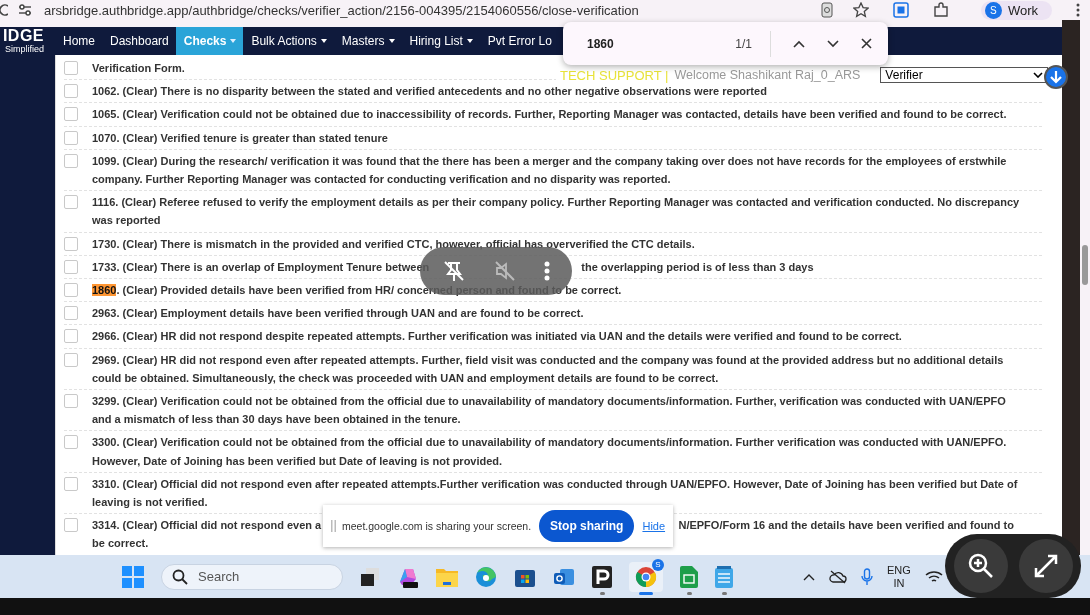 The image size is (1090, 615). I want to click on logo-text: IDGE, so click(23, 36).